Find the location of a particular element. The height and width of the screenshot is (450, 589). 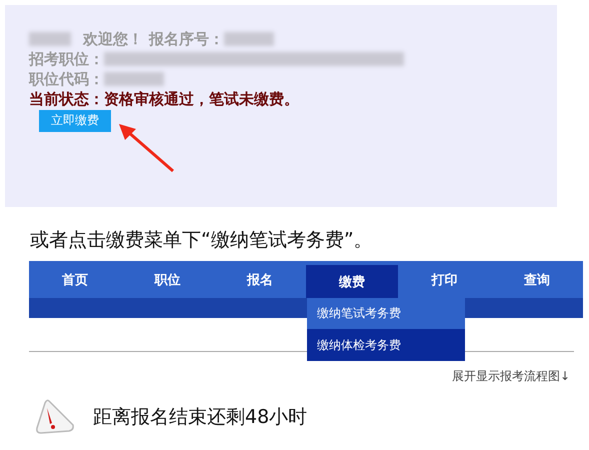

nav-tab: 查询 is located at coordinates (536, 279).